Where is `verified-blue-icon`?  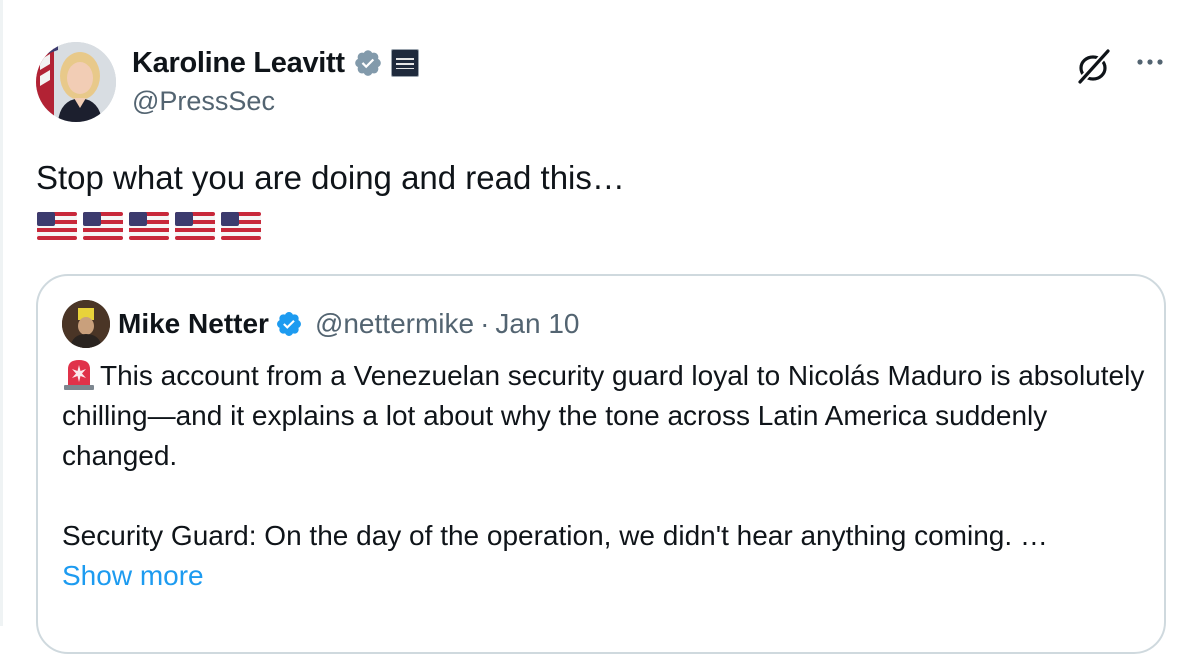 verified-blue-icon is located at coordinates (289, 324).